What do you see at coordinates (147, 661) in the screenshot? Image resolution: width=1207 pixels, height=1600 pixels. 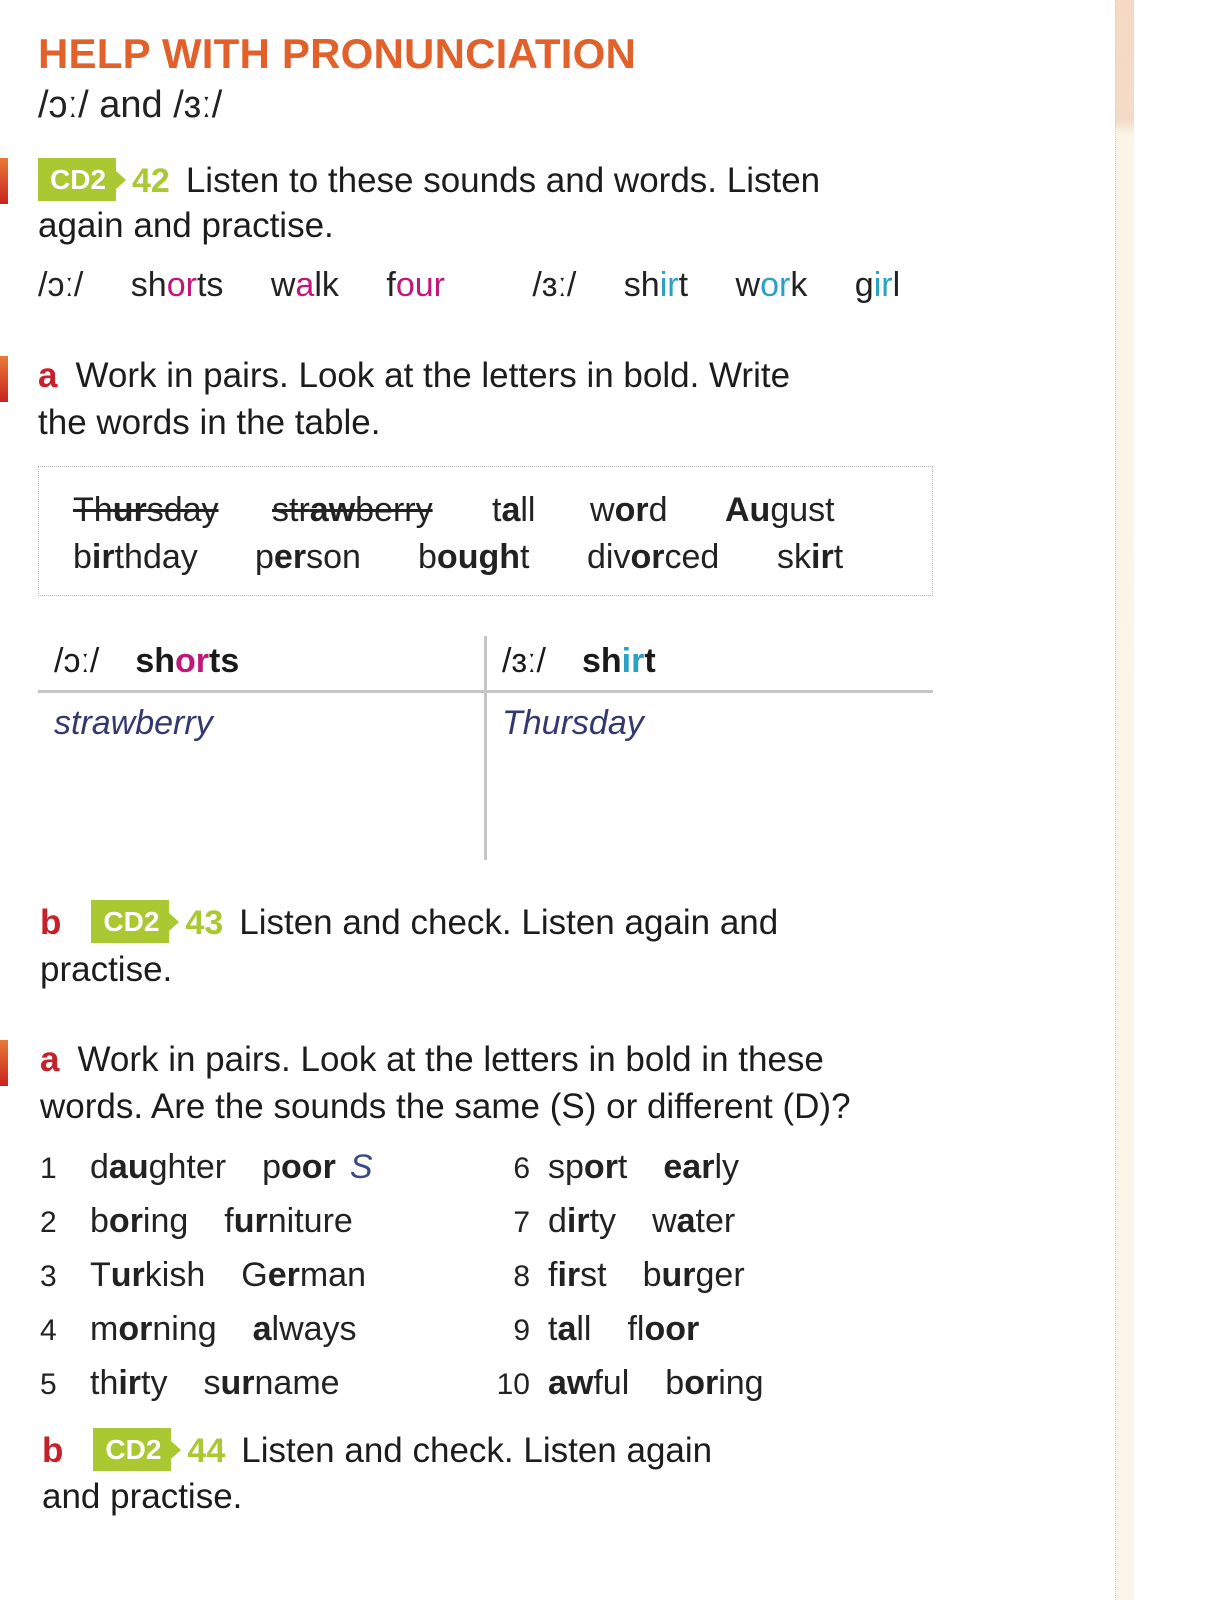 I see `table-header-col1: /ɔː/shorts` at bounding box center [147, 661].